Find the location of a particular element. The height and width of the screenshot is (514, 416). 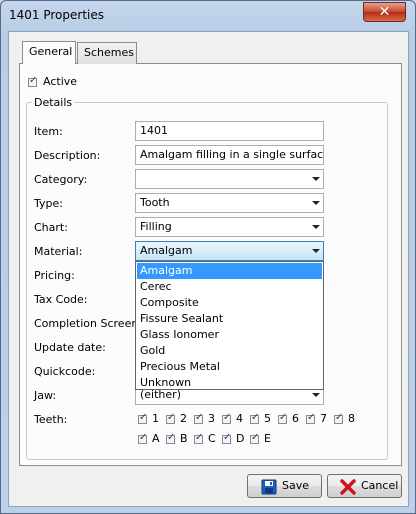

type-value: Tooth is located at coordinates (155, 202).